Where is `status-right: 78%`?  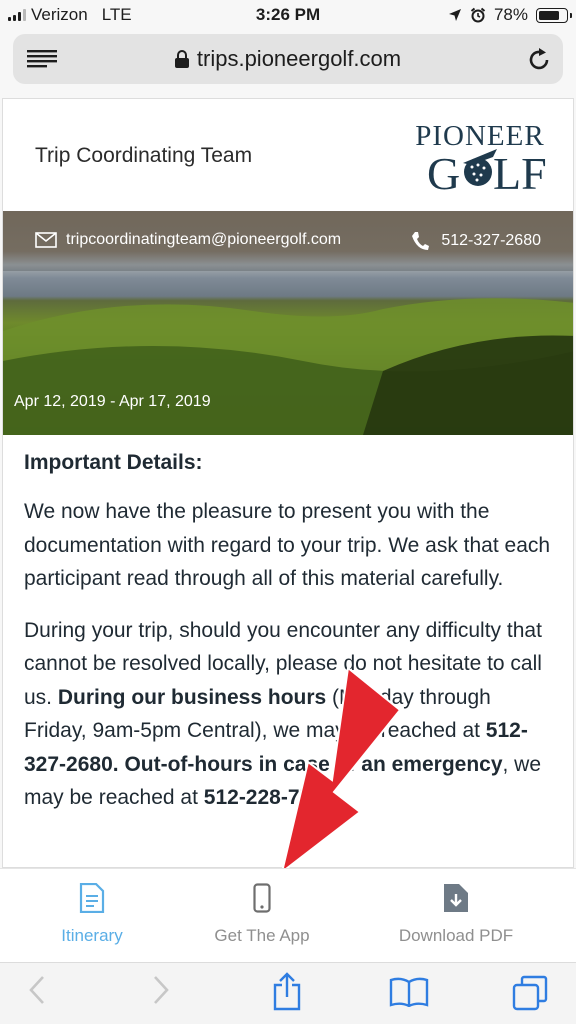 status-right: 78% is located at coordinates (510, 15).